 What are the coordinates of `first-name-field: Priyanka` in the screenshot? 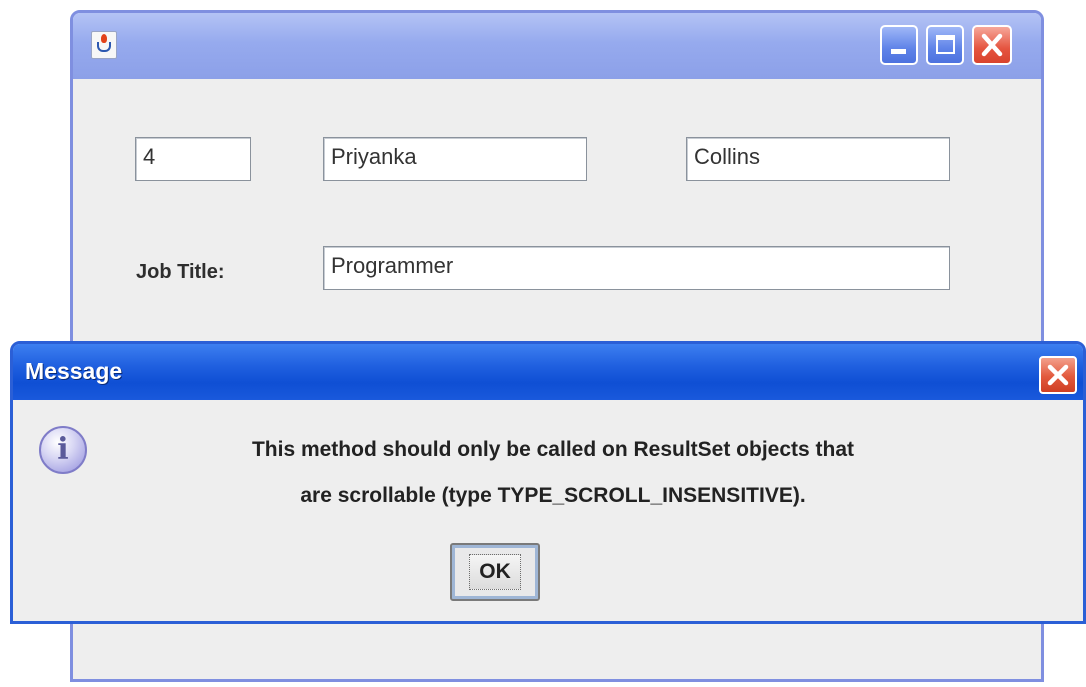 It's located at (455, 159).